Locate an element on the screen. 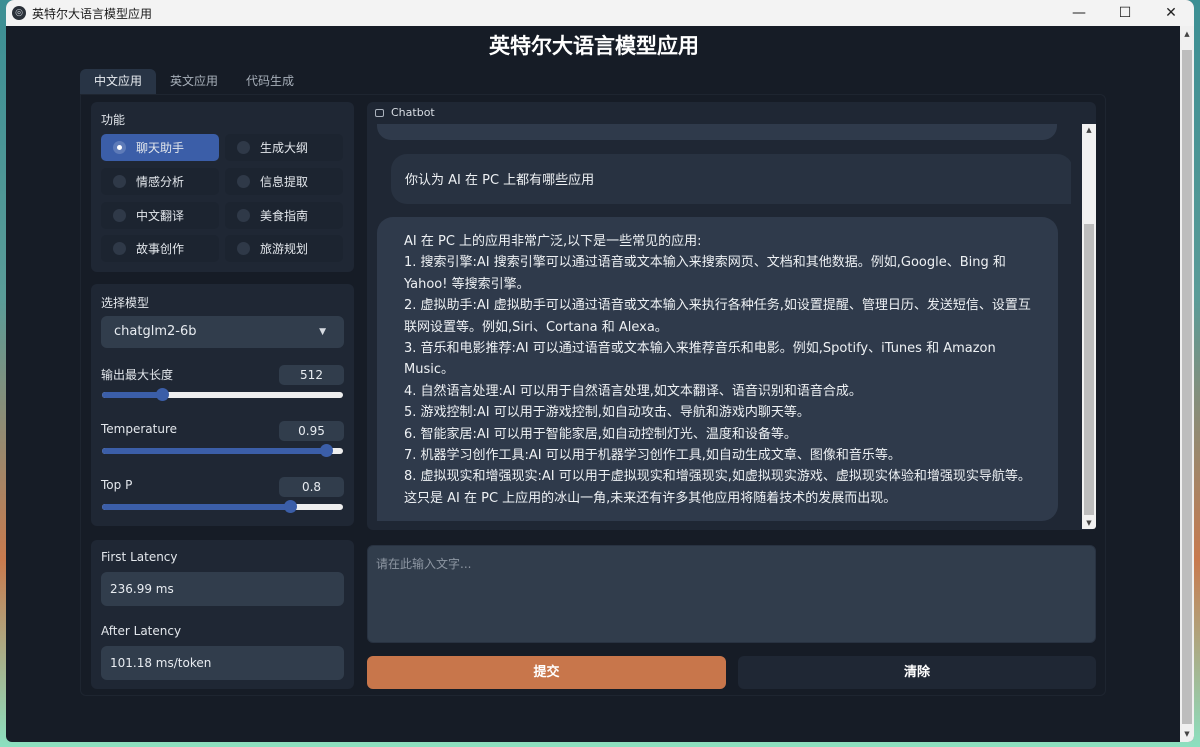 The height and width of the screenshot is (747, 1200). first-latency-value: 236.99 ms is located at coordinates (222, 589).